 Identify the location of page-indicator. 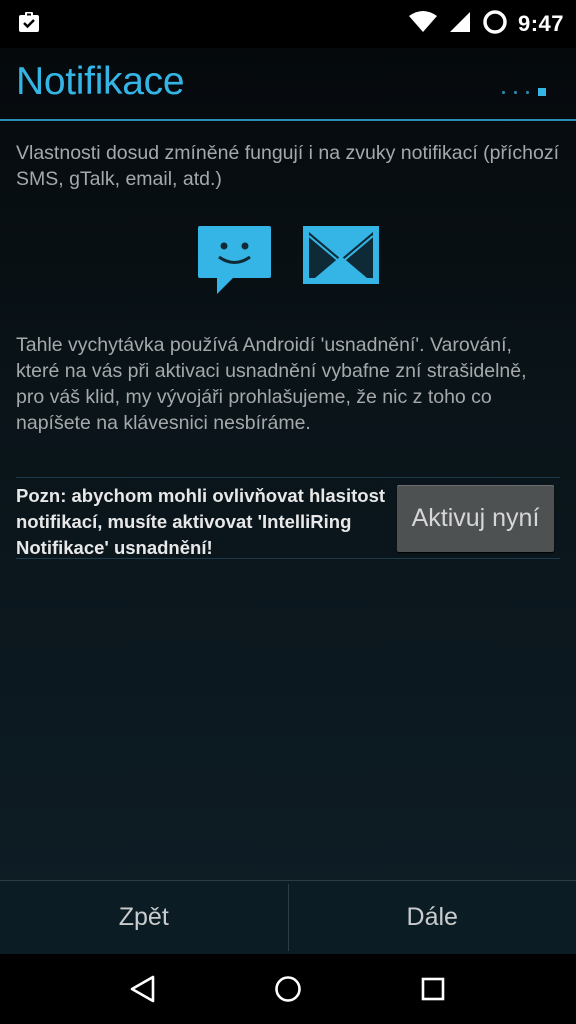
(524, 92).